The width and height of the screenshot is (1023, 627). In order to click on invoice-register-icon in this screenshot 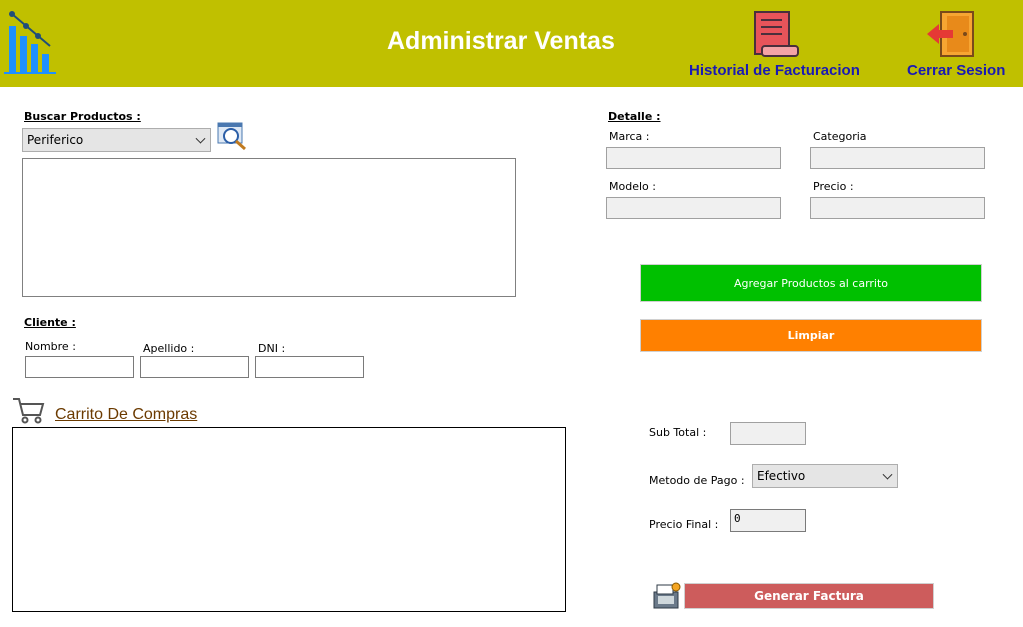, I will do `click(667, 596)`.